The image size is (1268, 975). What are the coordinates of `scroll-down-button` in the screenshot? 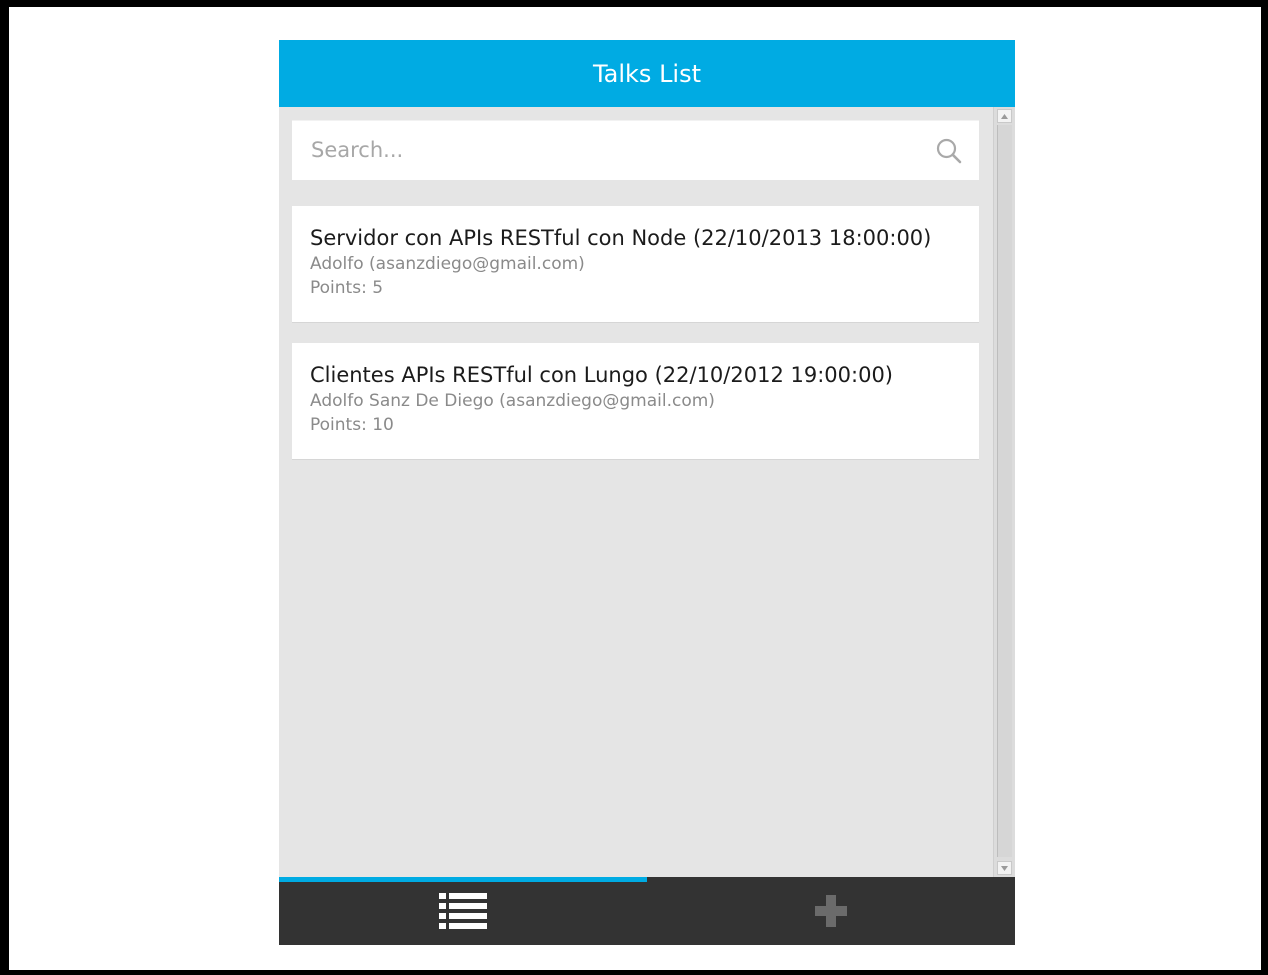 It's located at (1004, 868).